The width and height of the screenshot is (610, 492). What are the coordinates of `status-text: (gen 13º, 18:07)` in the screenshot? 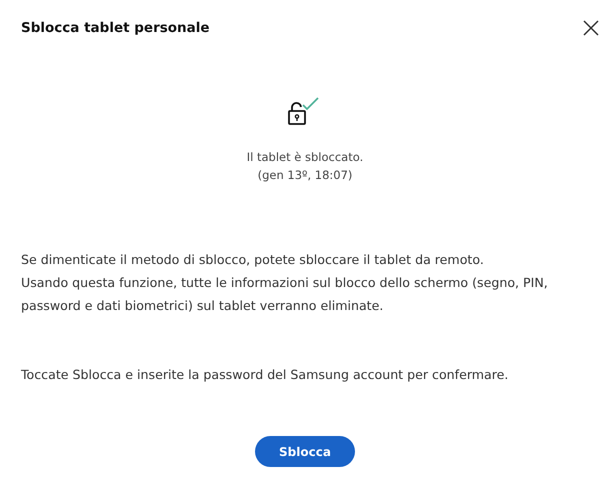 It's located at (305, 175).